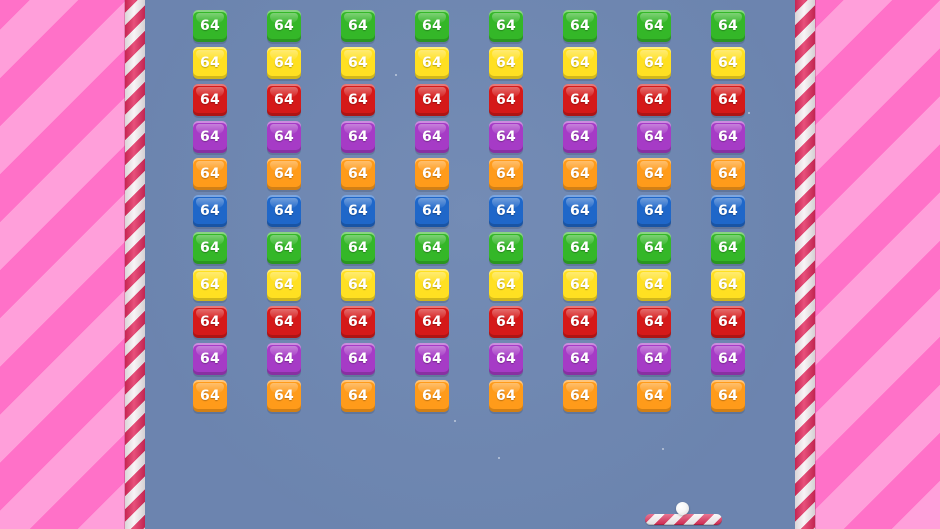 The image size is (940, 529). I want to click on left-candy-cane-wall, so click(135, 264).